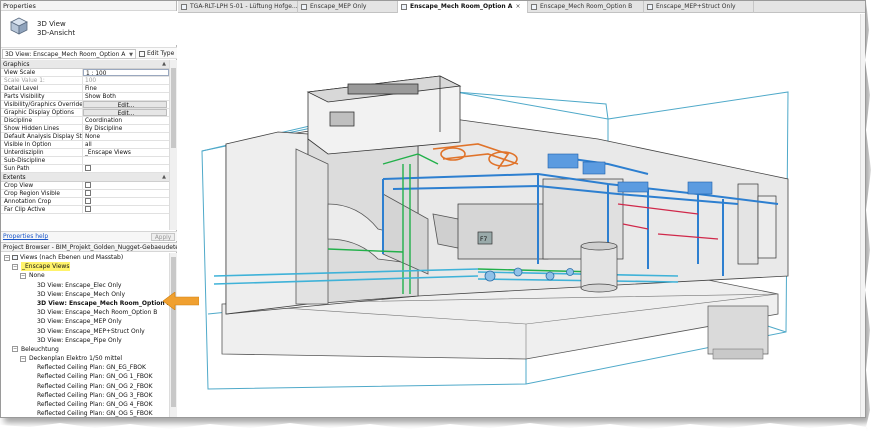  What do you see at coordinates (25, 236) in the screenshot?
I see `properties-help-link: Properties help` at bounding box center [25, 236].